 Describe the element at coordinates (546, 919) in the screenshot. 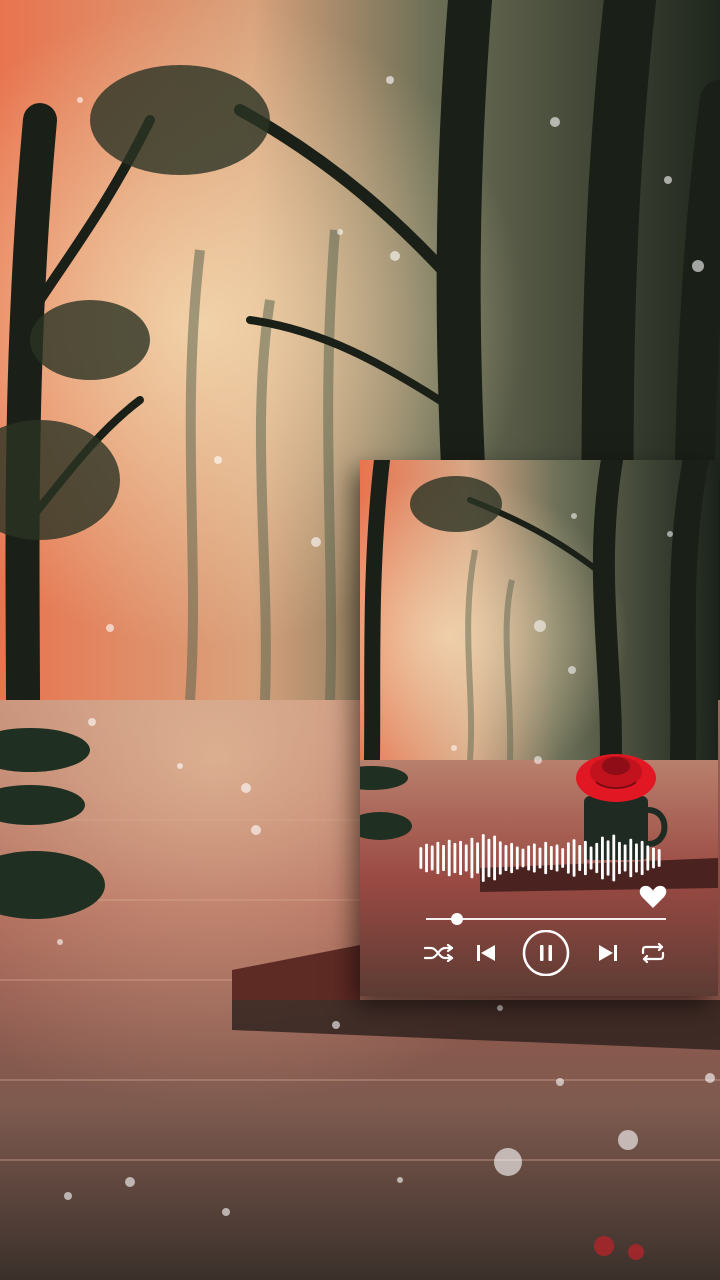

I see `progress-slider` at that location.